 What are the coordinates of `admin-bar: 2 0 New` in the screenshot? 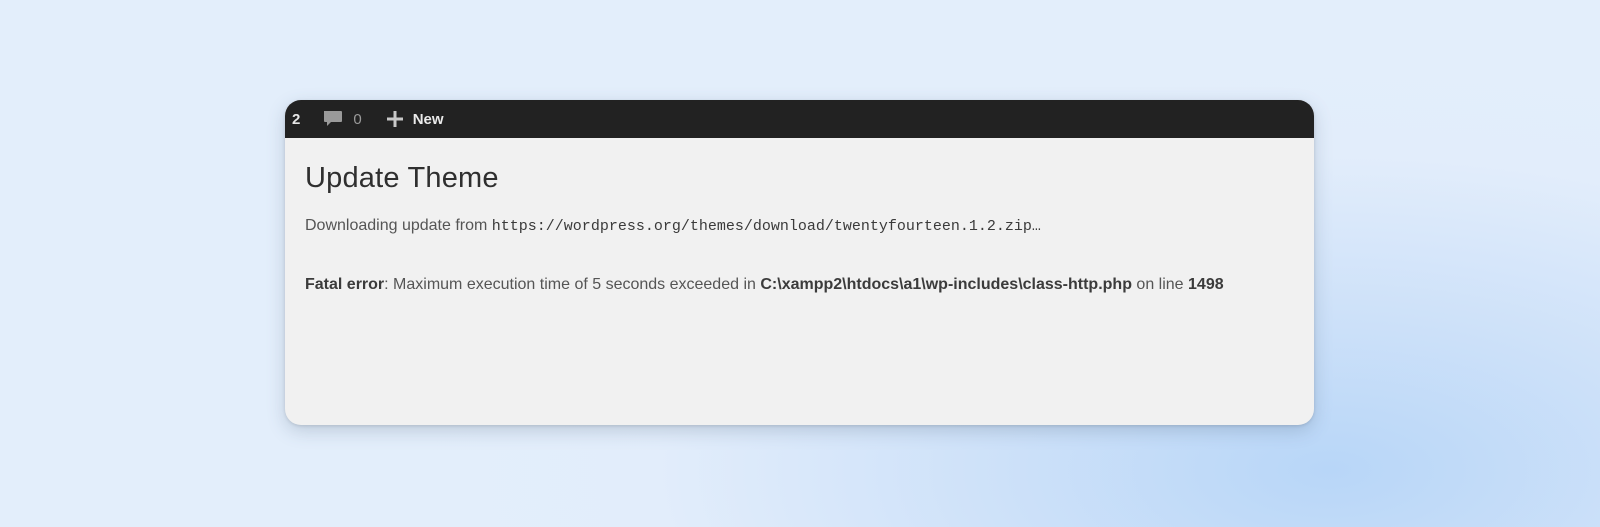 It's located at (799, 119).